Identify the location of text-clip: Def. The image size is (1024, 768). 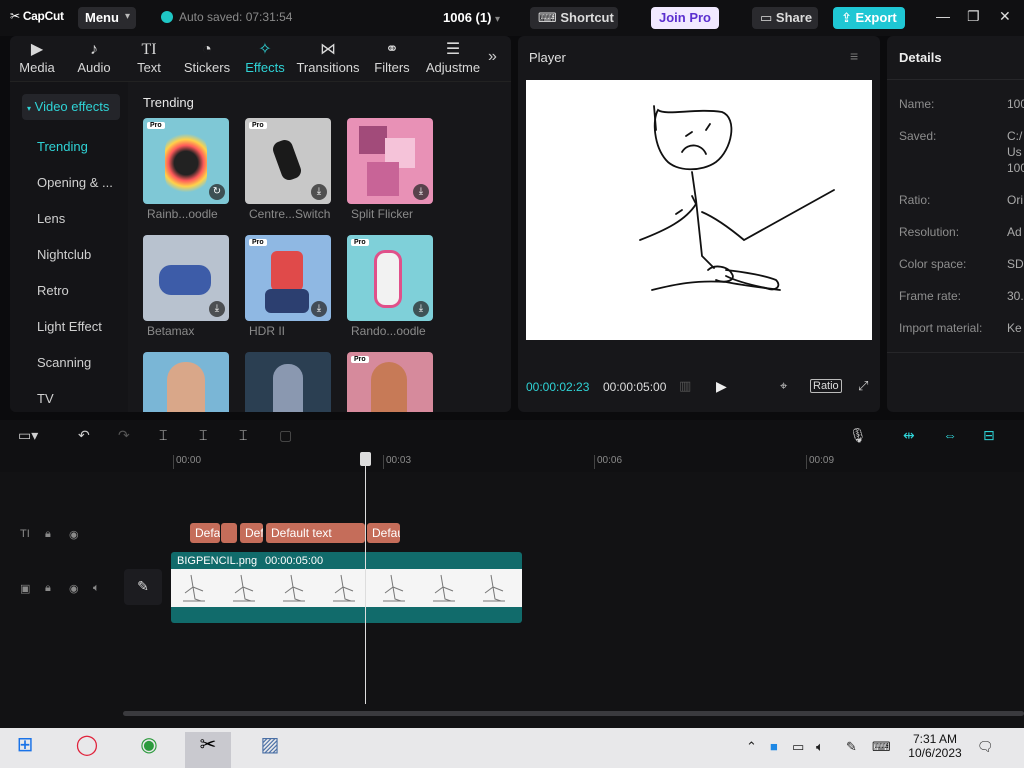
(251, 533).